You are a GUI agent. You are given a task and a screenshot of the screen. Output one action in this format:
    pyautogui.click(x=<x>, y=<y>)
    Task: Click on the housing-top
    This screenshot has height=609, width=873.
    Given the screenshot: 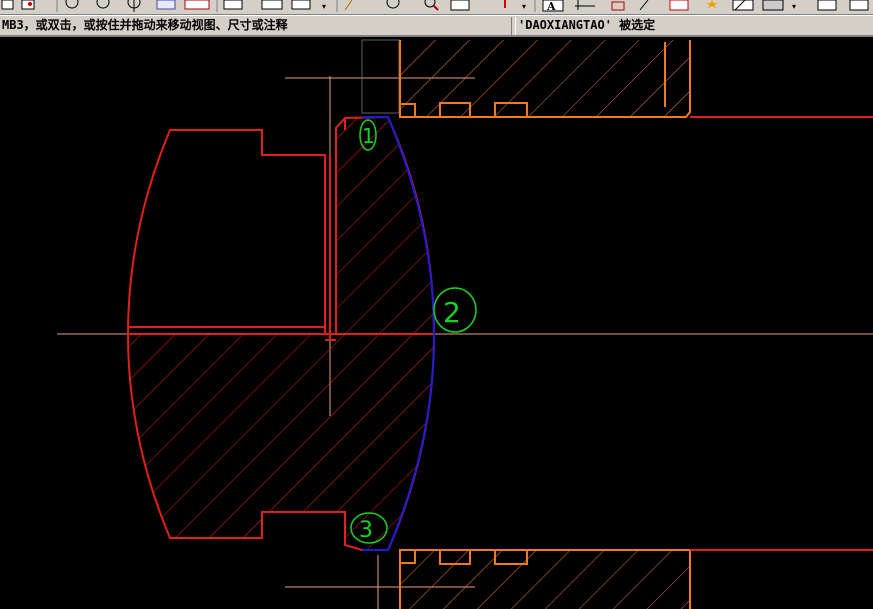 What is the action you would take?
    pyautogui.click(x=617, y=78)
    